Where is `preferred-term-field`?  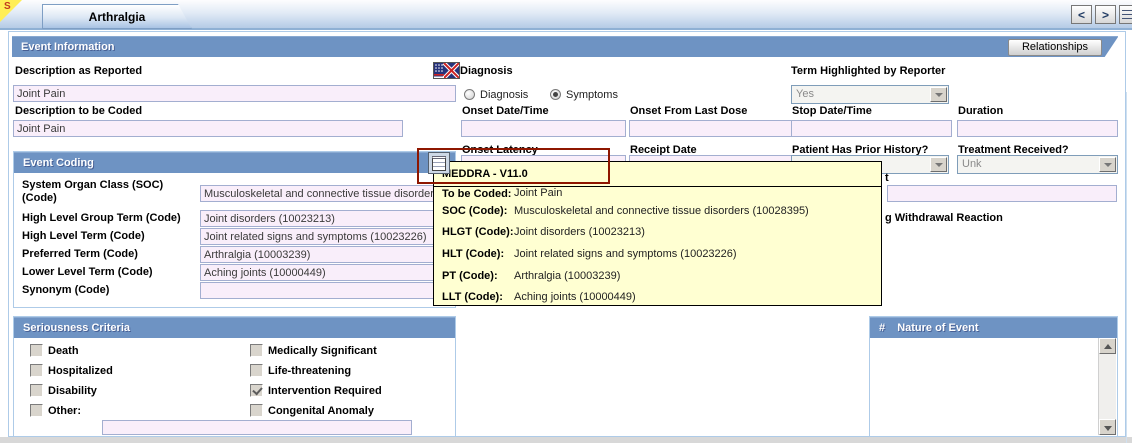
preferred-term-field is located at coordinates (326, 254).